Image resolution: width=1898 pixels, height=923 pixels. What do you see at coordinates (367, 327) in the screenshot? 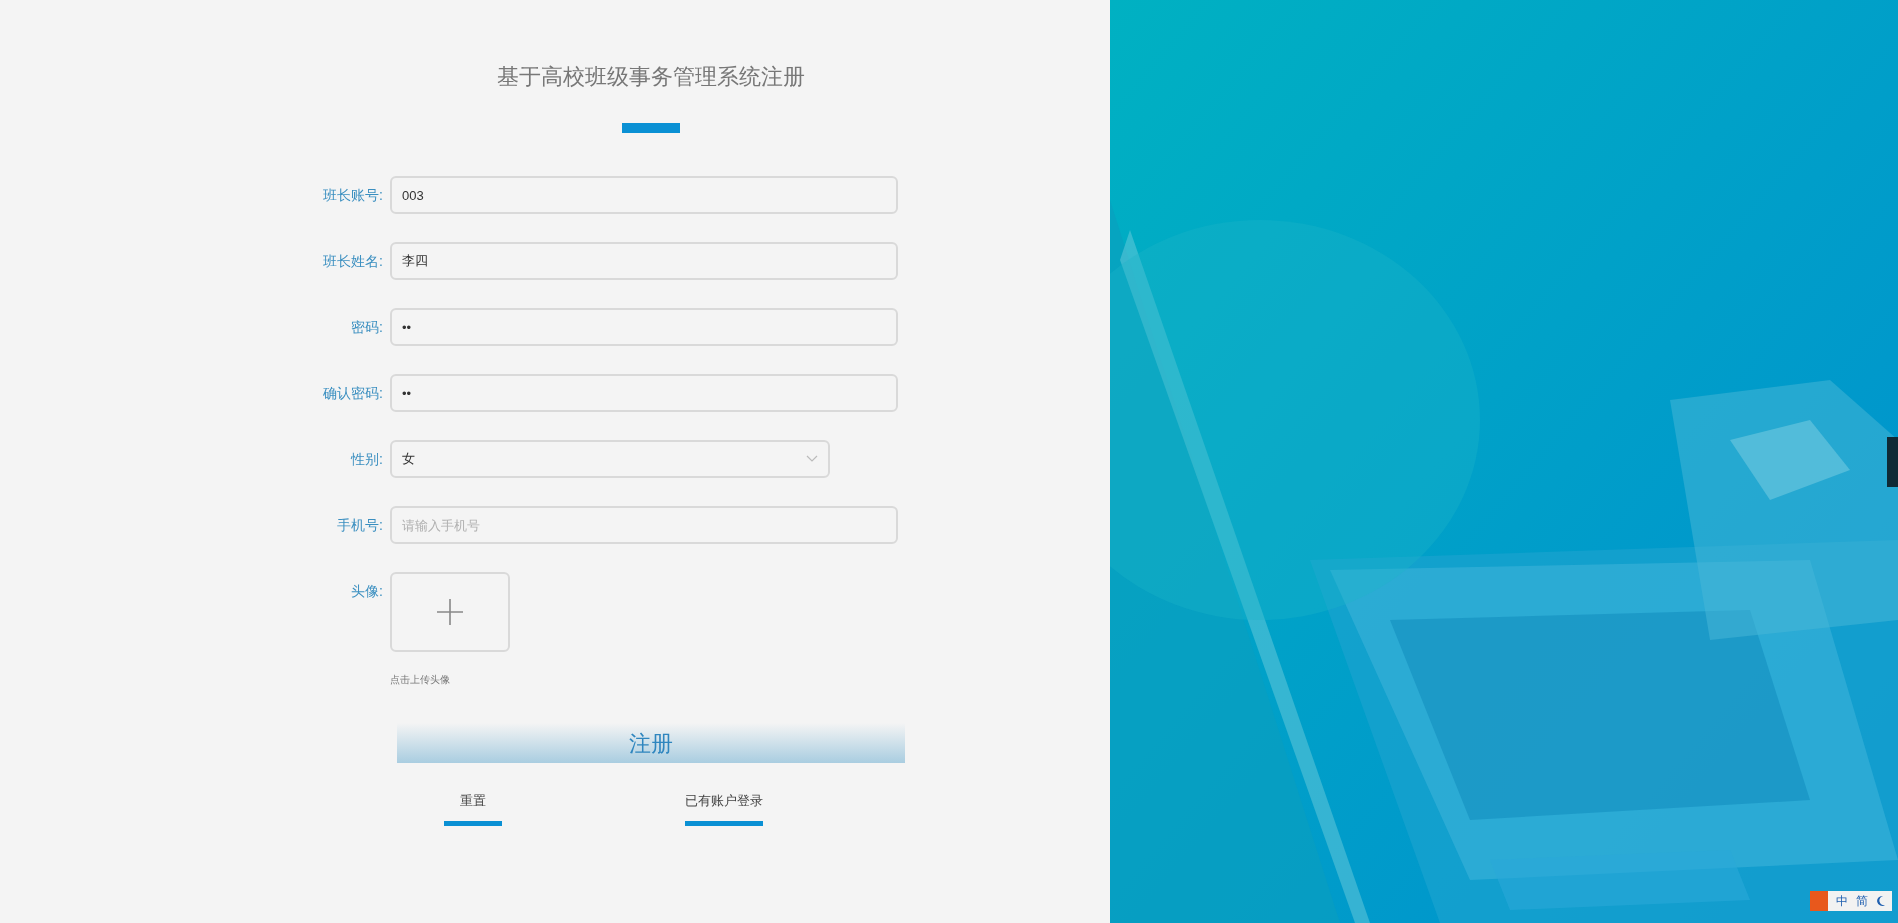
I see `field-label: 密码:` at bounding box center [367, 327].